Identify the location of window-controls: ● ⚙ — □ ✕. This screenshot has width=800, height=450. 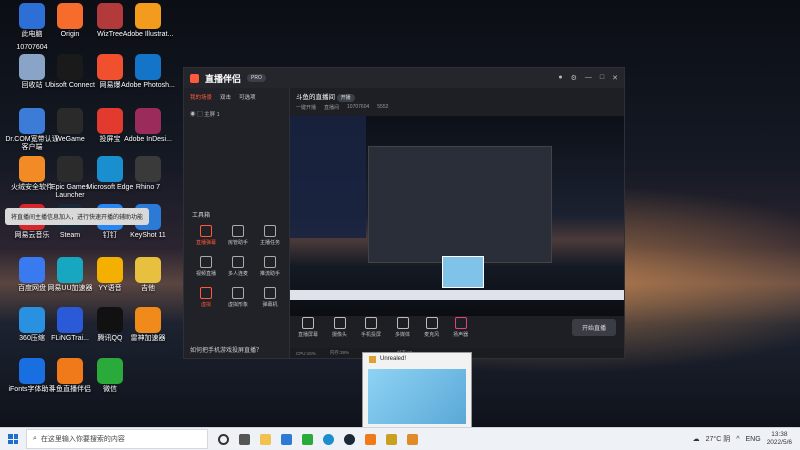
(588, 78).